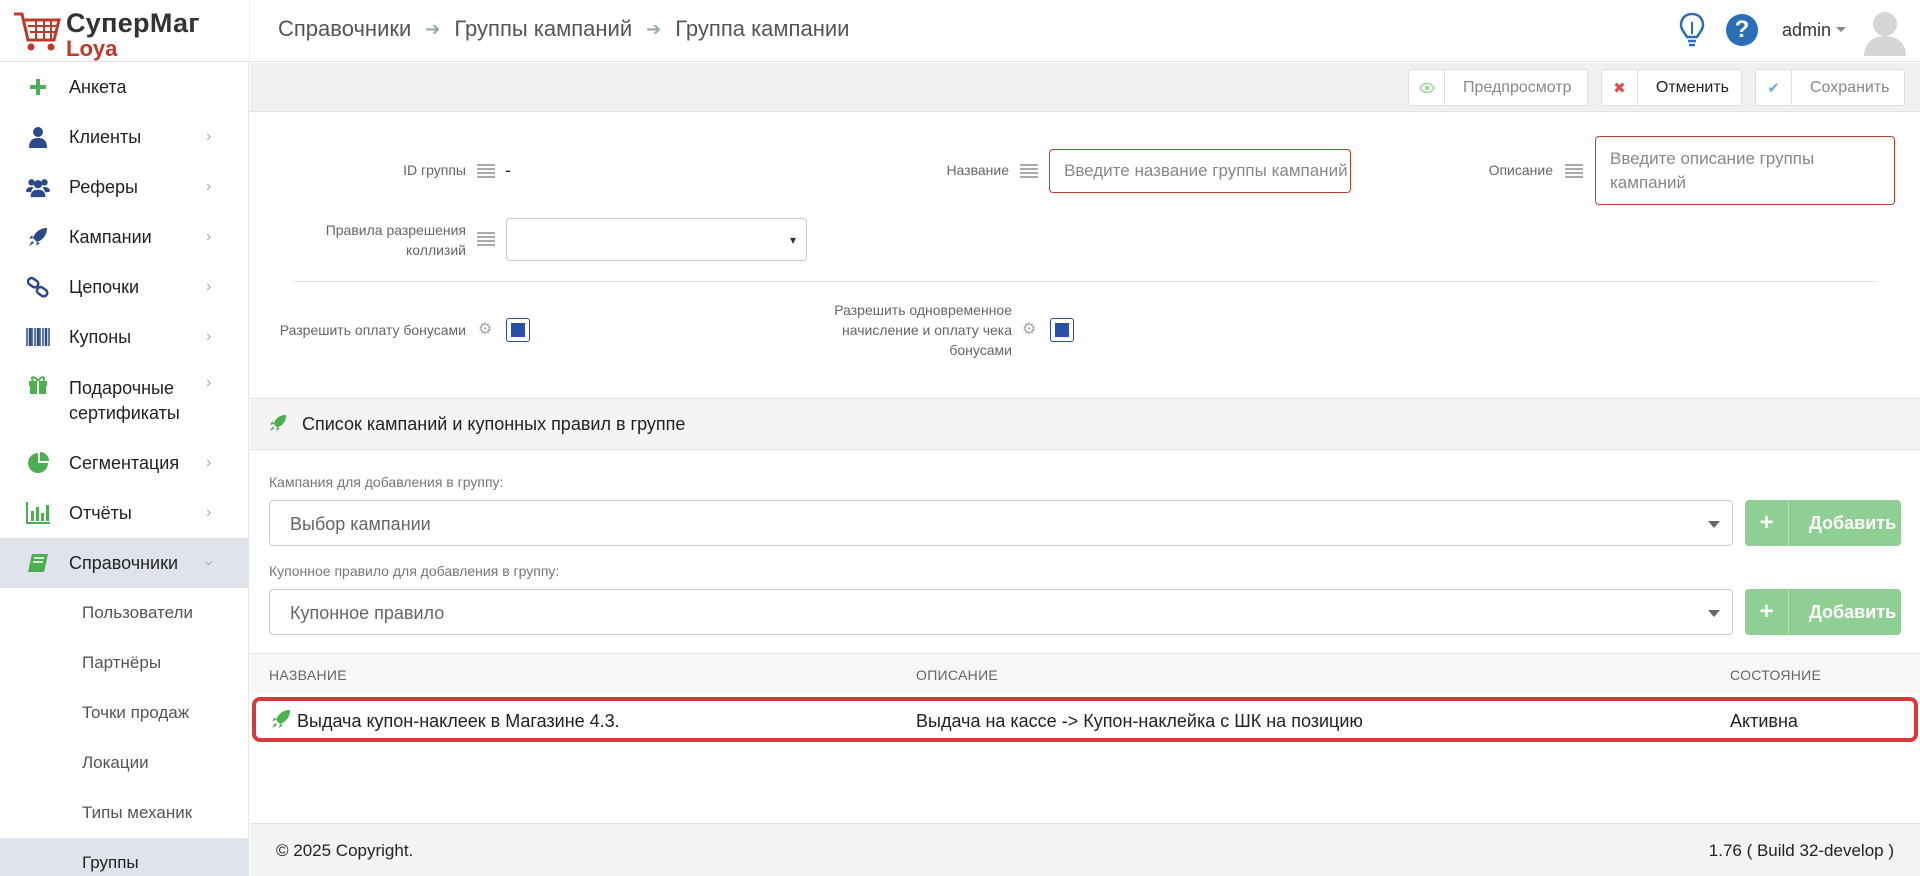 This screenshot has width=1920, height=876. I want to click on save-button: ✔ Сохранить, so click(1830, 87).